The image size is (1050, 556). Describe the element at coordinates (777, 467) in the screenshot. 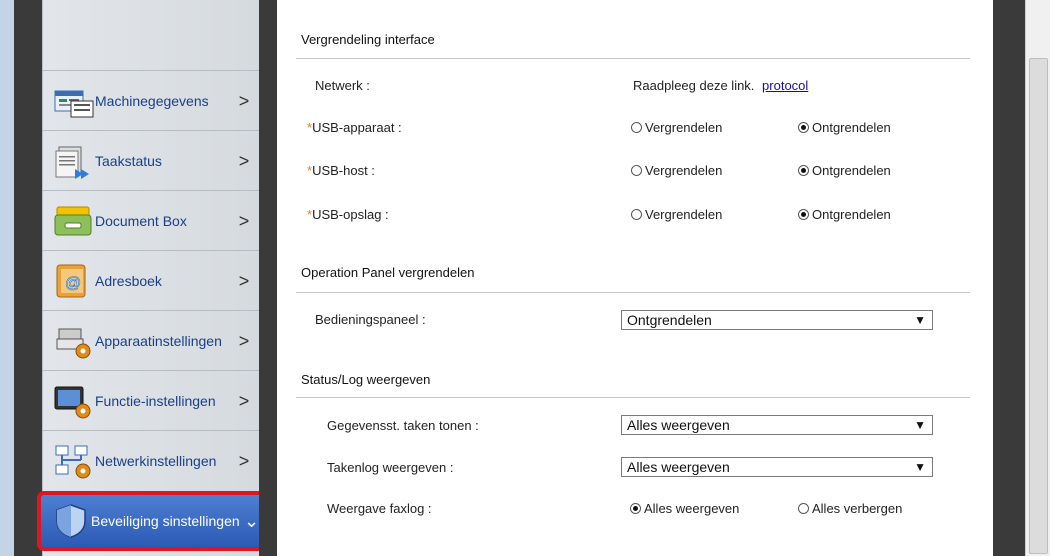

I see `job-log-select: Alles weergeven ▼` at that location.